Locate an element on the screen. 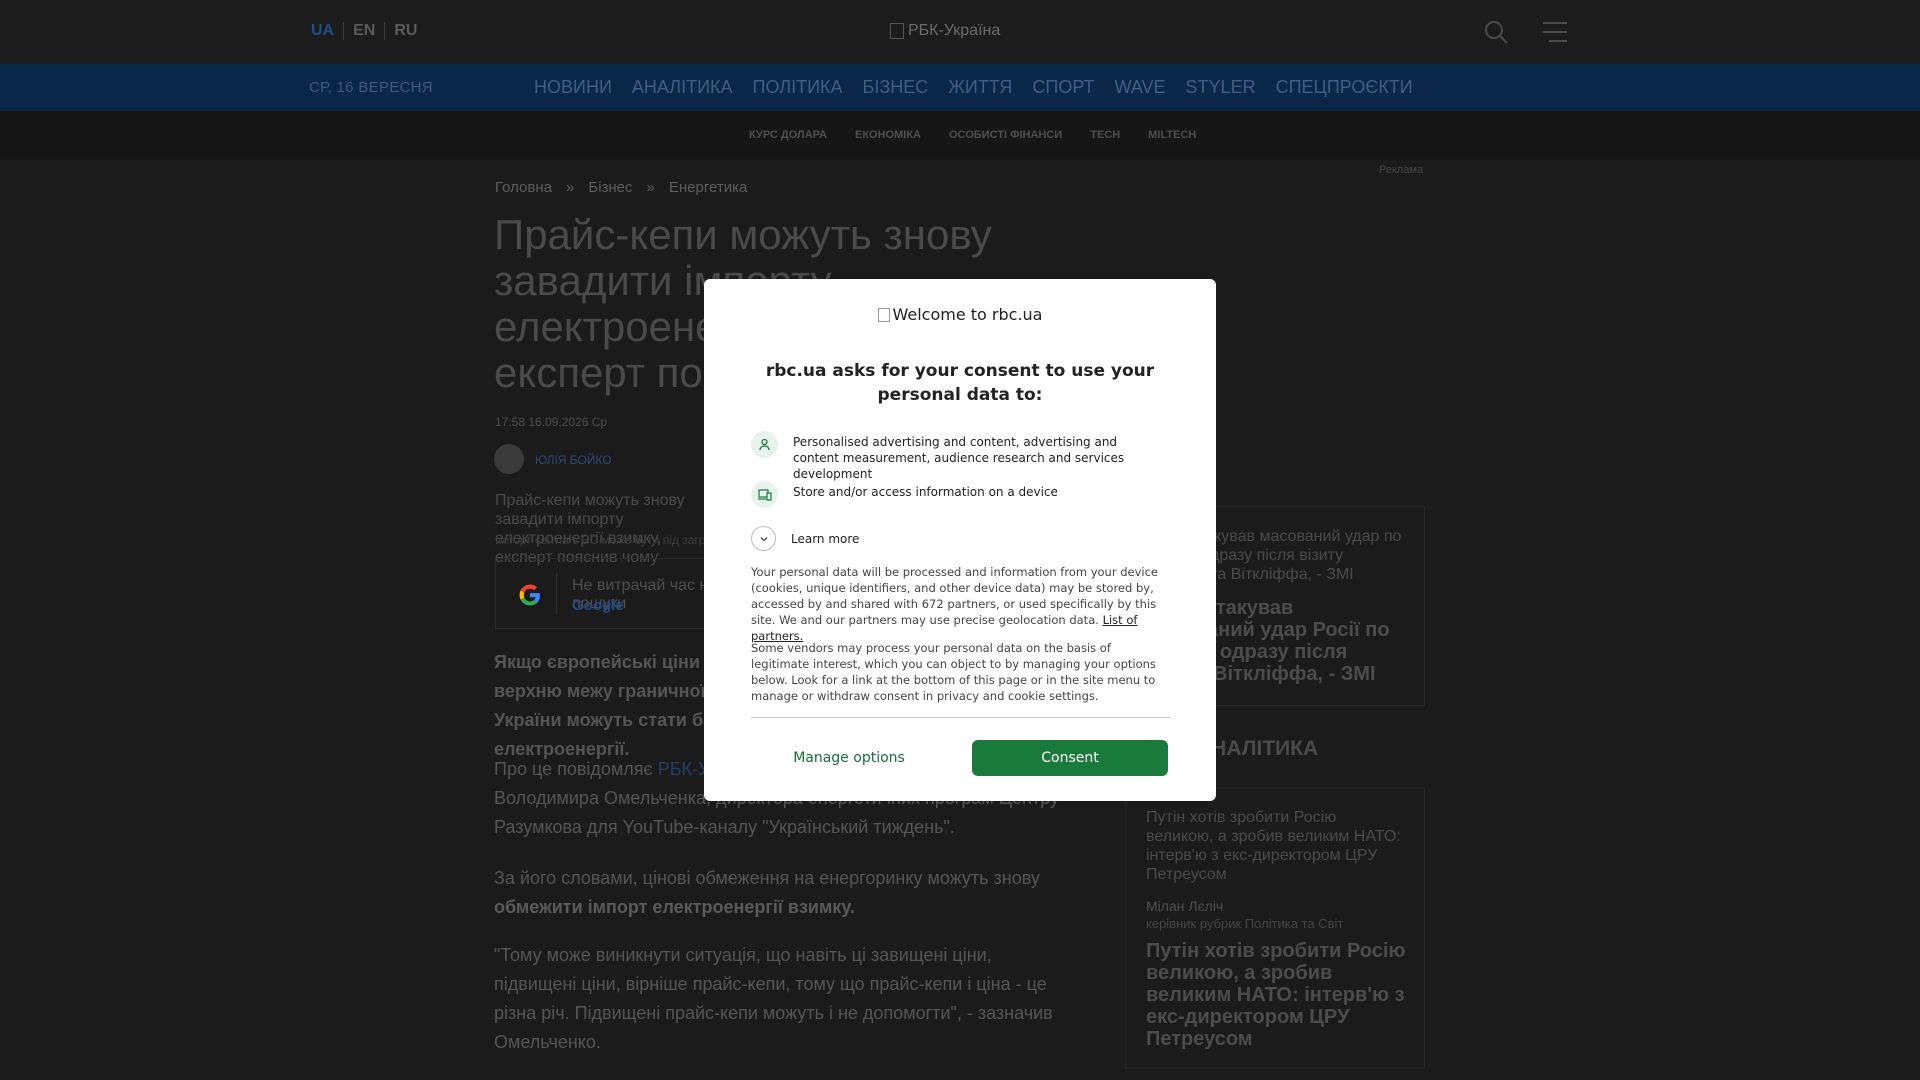  current-date: СР, 16 ВЕРЕСНЯ is located at coordinates (371, 87).